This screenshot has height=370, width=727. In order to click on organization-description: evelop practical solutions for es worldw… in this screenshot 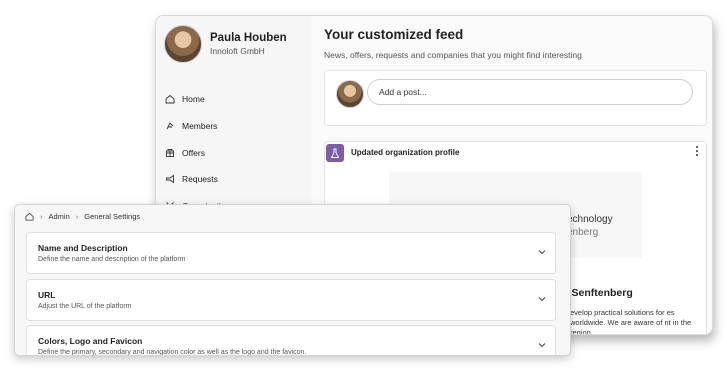, I will do `click(631, 321)`.